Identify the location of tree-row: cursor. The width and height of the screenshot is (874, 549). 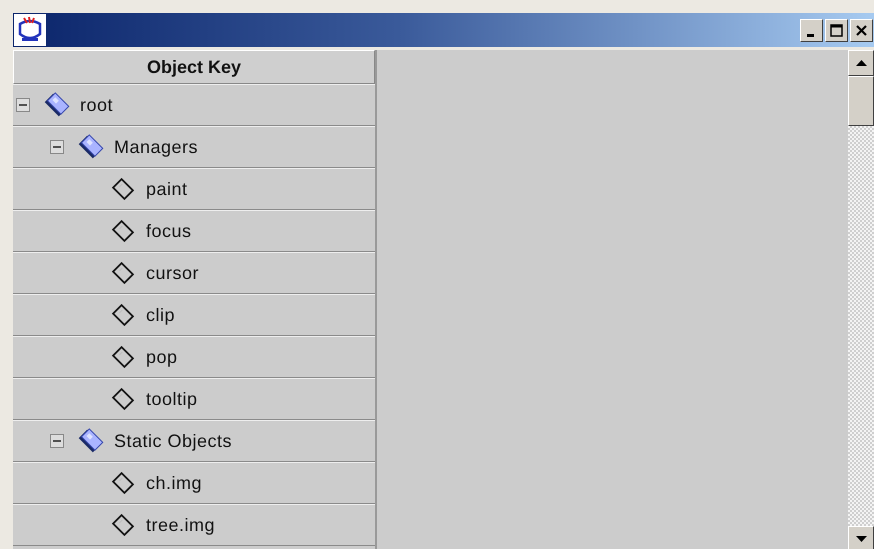
(194, 273).